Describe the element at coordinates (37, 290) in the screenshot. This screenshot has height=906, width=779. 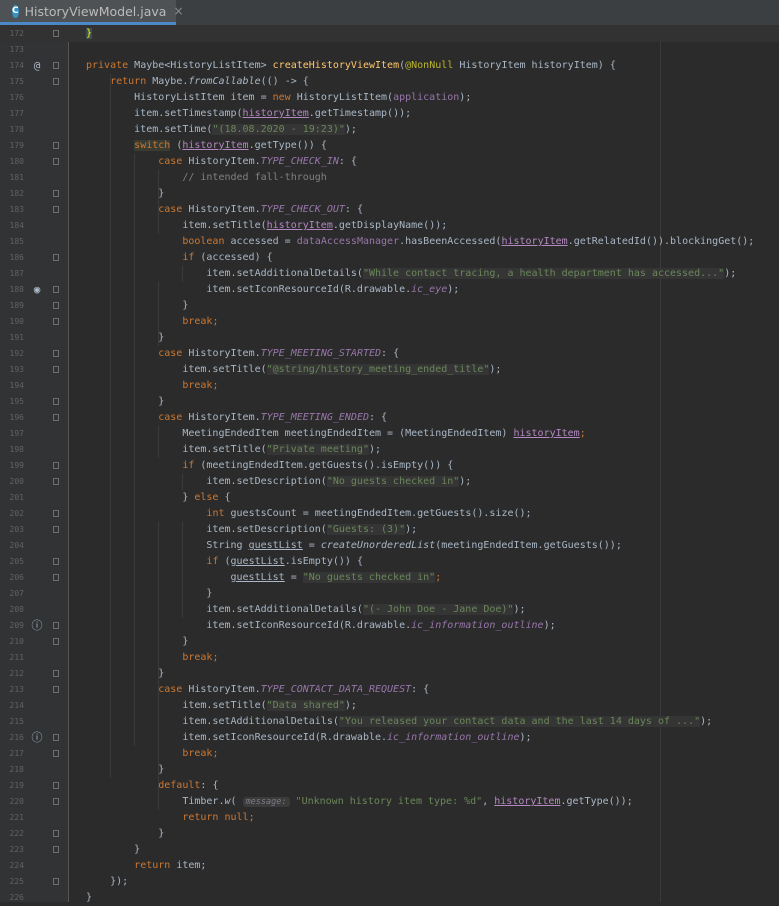
I see `eye-icon: ◉` at that location.